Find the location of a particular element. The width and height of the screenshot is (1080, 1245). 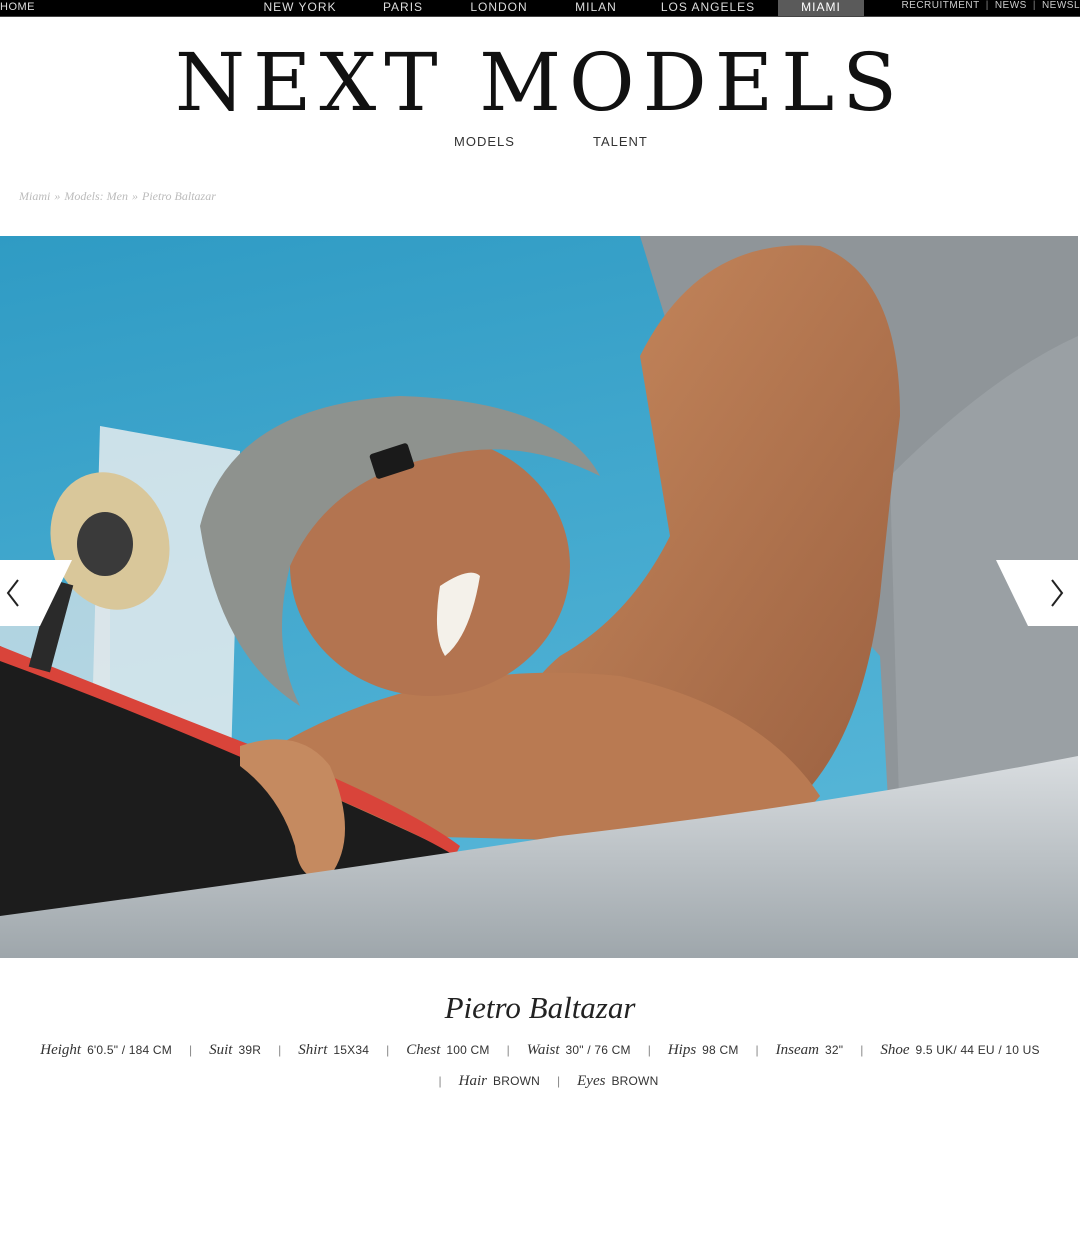

stat-height: Height 6'0.5" / 184 CM is located at coordinates (106, 1050).